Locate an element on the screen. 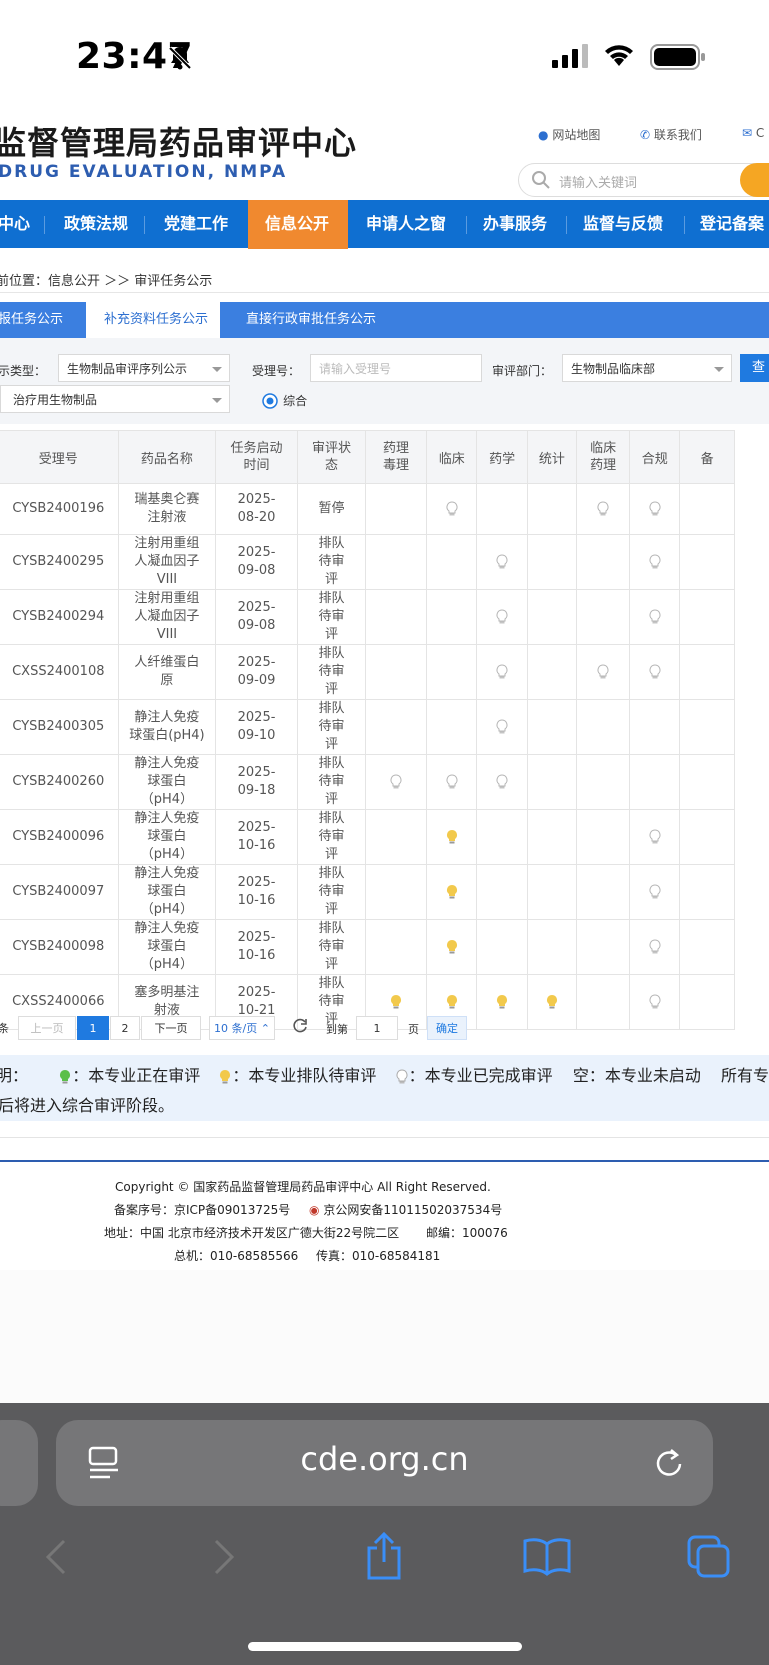 The image size is (769, 1665). nav-item-feedback: 监督与反馈 is located at coordinates (623, 224).